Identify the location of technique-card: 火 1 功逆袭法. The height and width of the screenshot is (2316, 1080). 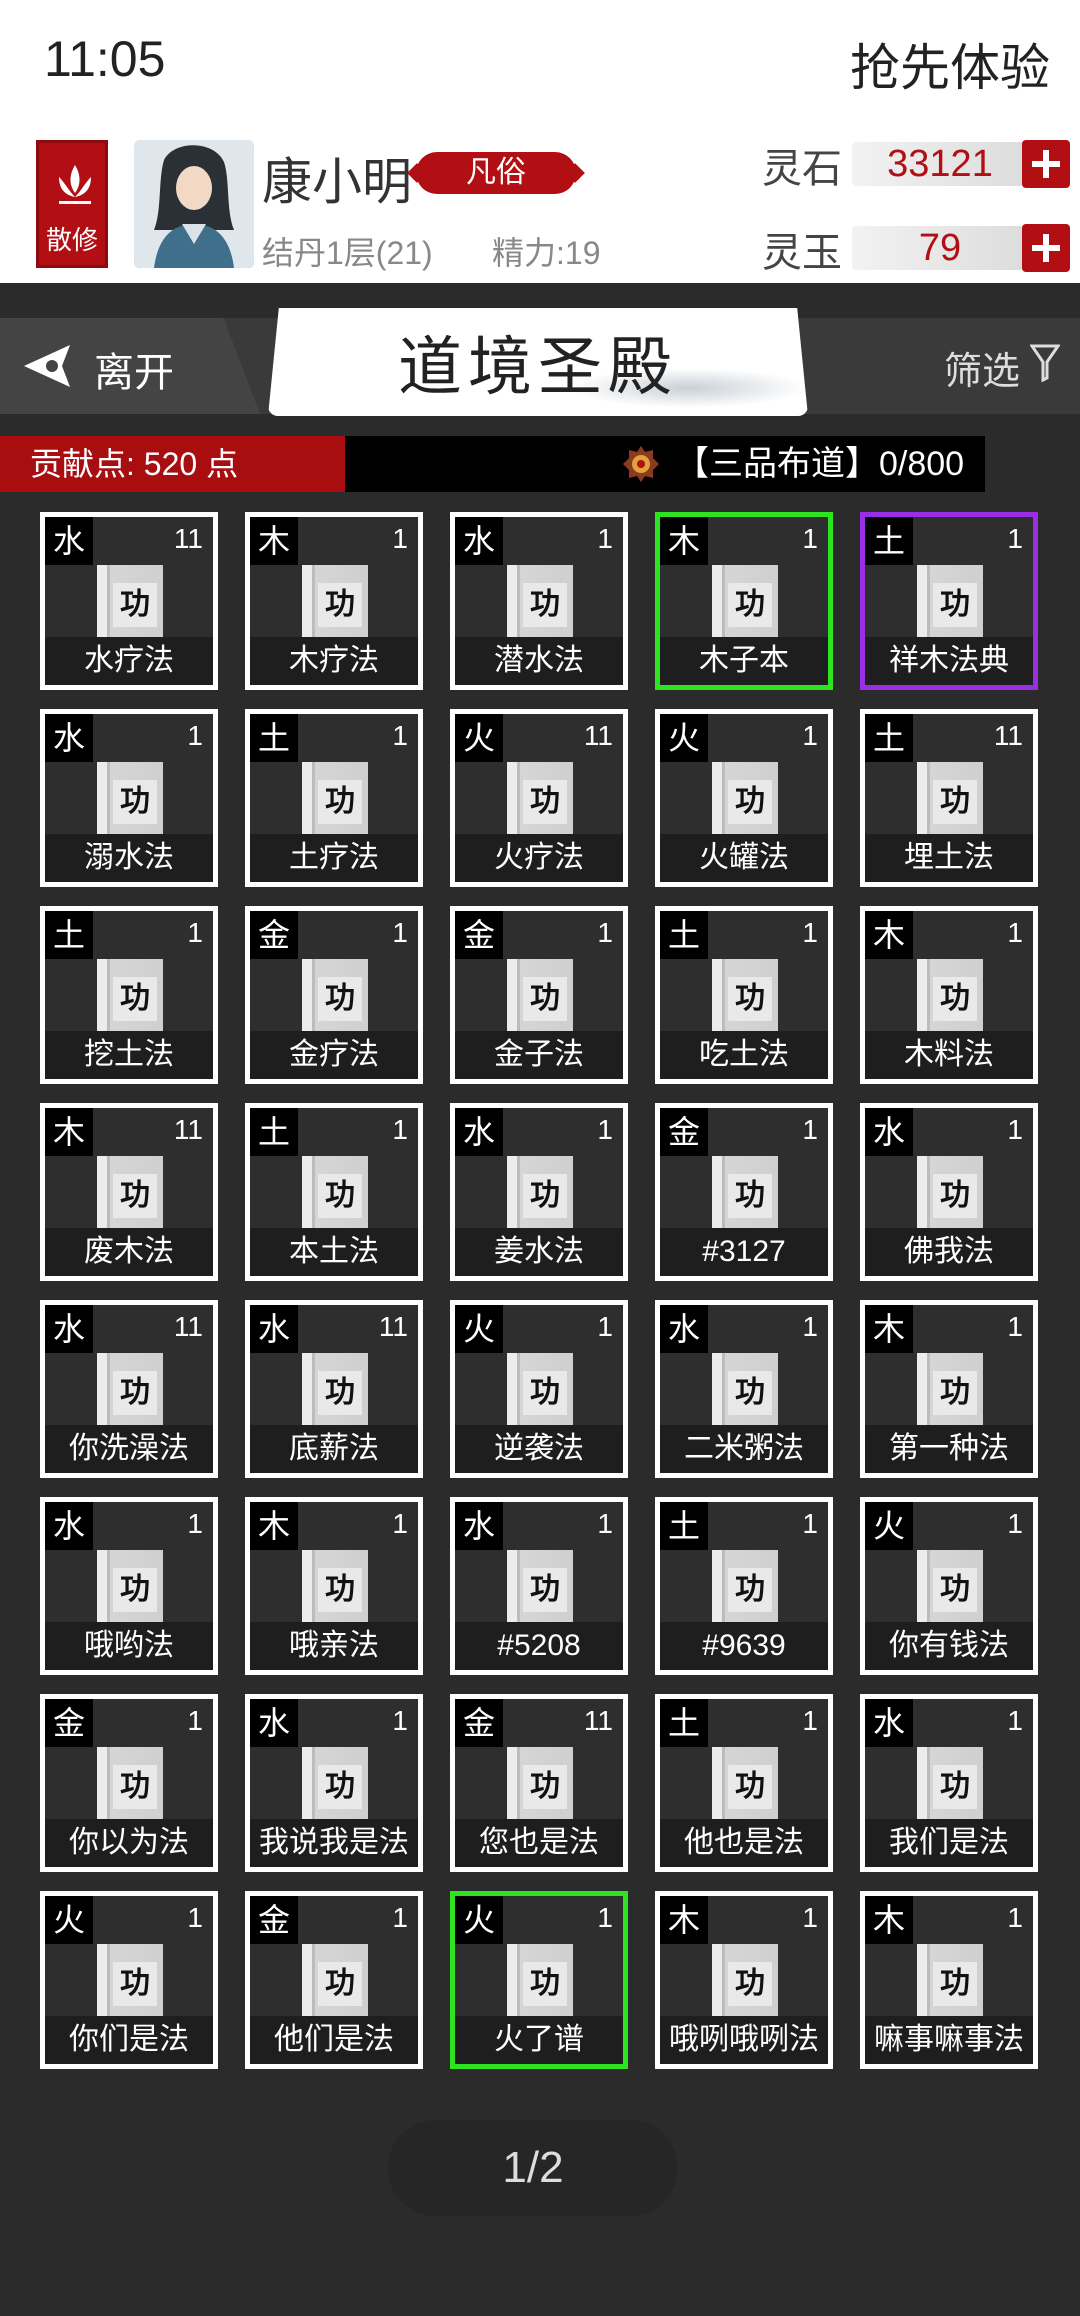
(539, 1389).